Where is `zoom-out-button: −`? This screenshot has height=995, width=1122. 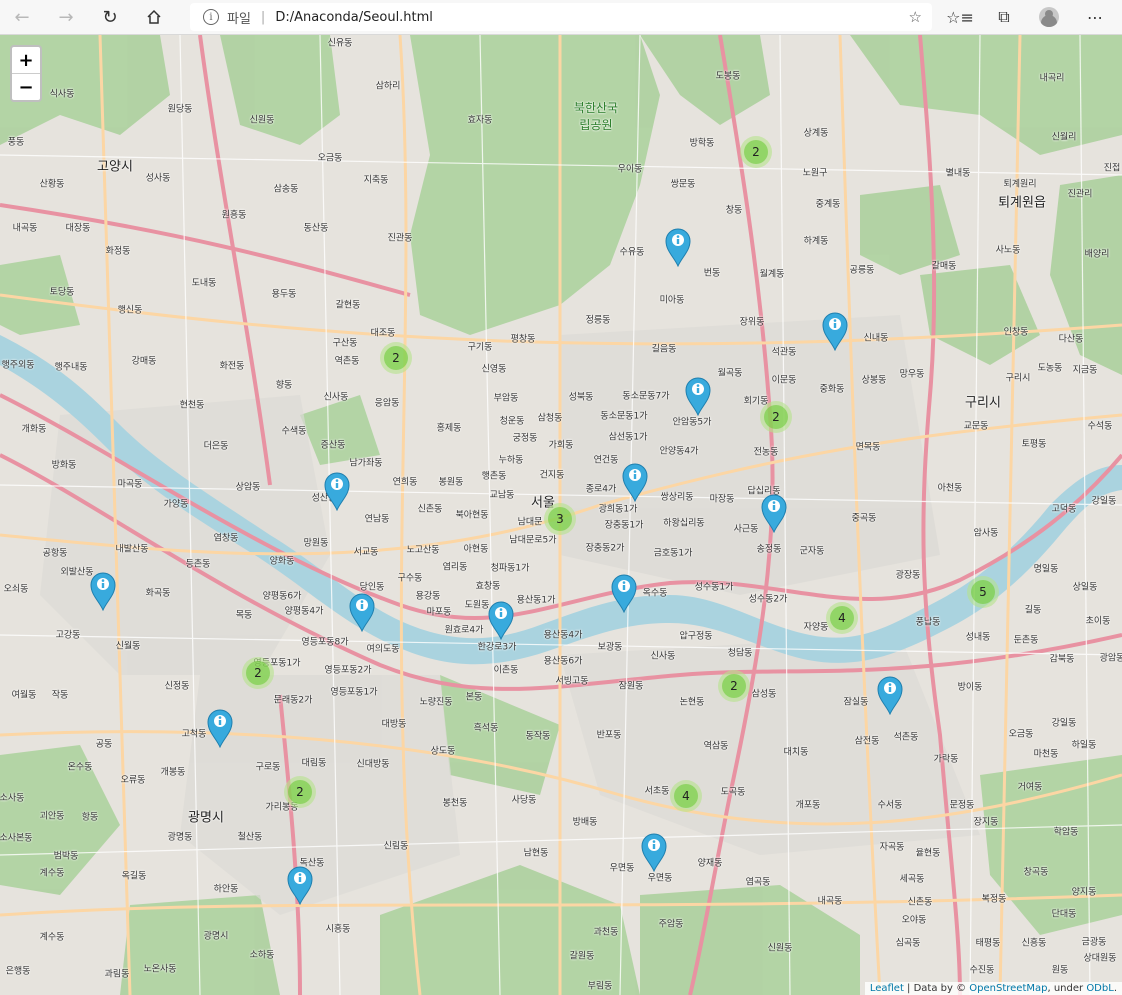
zoom-out-button: − is located at coordinates (26, 87).